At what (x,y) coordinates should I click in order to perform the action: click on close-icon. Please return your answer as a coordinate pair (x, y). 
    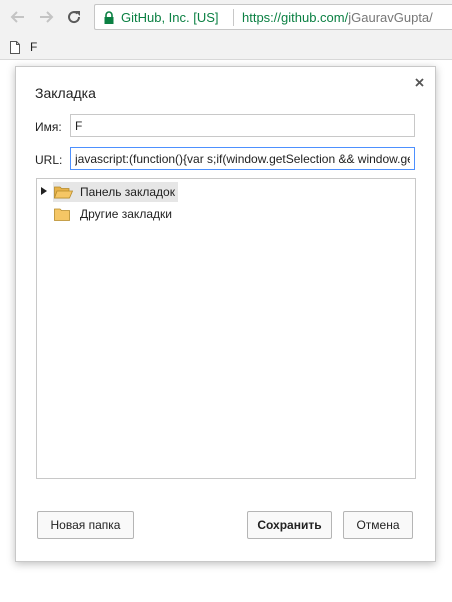
    Looking at the image, I should click on (419, 82).